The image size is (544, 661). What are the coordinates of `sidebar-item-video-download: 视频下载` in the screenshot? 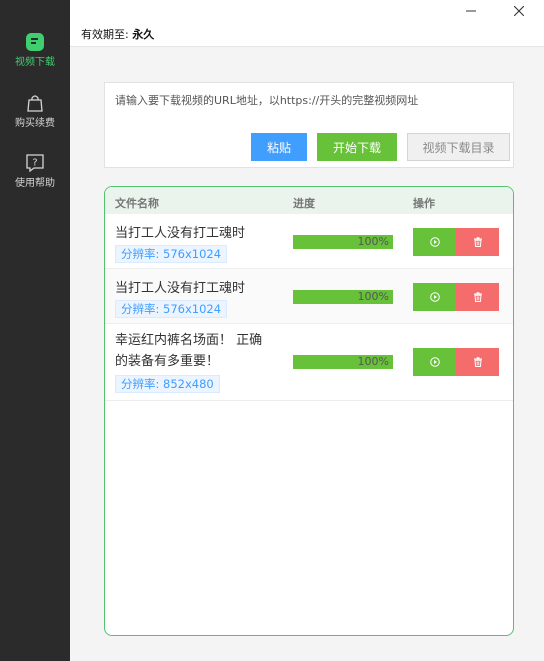 It's located at (35, 50).